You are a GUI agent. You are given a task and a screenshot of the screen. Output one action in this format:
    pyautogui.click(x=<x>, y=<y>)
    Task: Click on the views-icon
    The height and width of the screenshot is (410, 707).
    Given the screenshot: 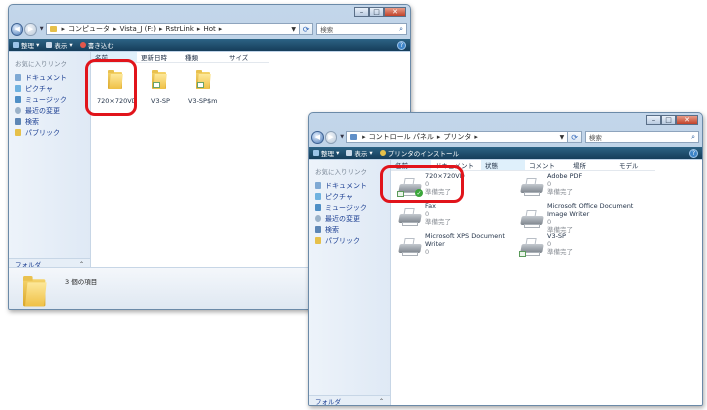 What is the action you would take?
    pyautogui.click(x=49, y=45)
    